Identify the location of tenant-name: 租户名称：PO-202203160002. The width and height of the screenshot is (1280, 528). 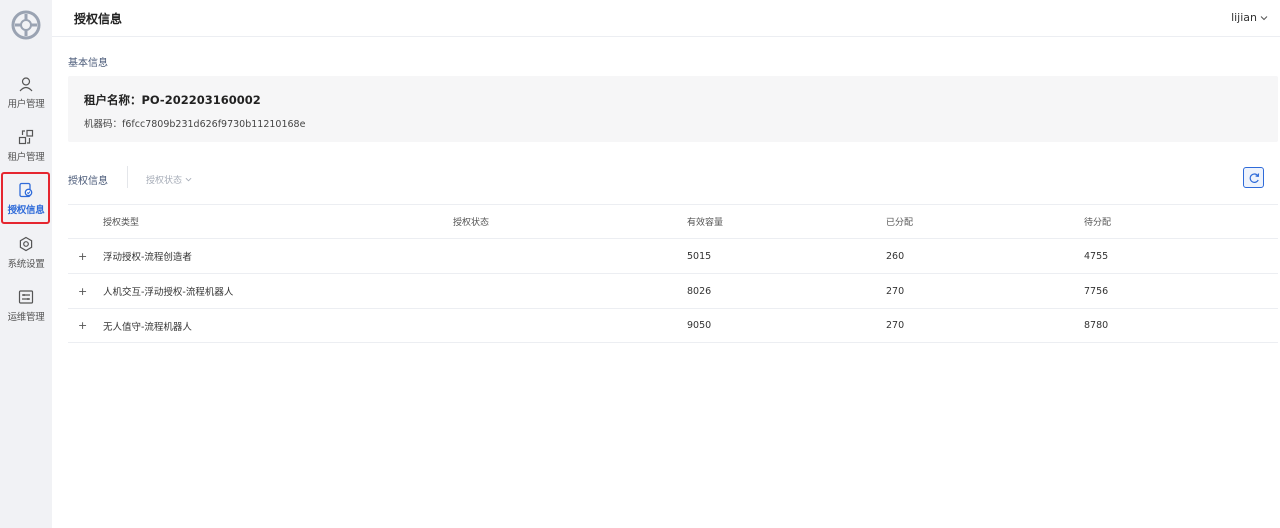
(172, 100).